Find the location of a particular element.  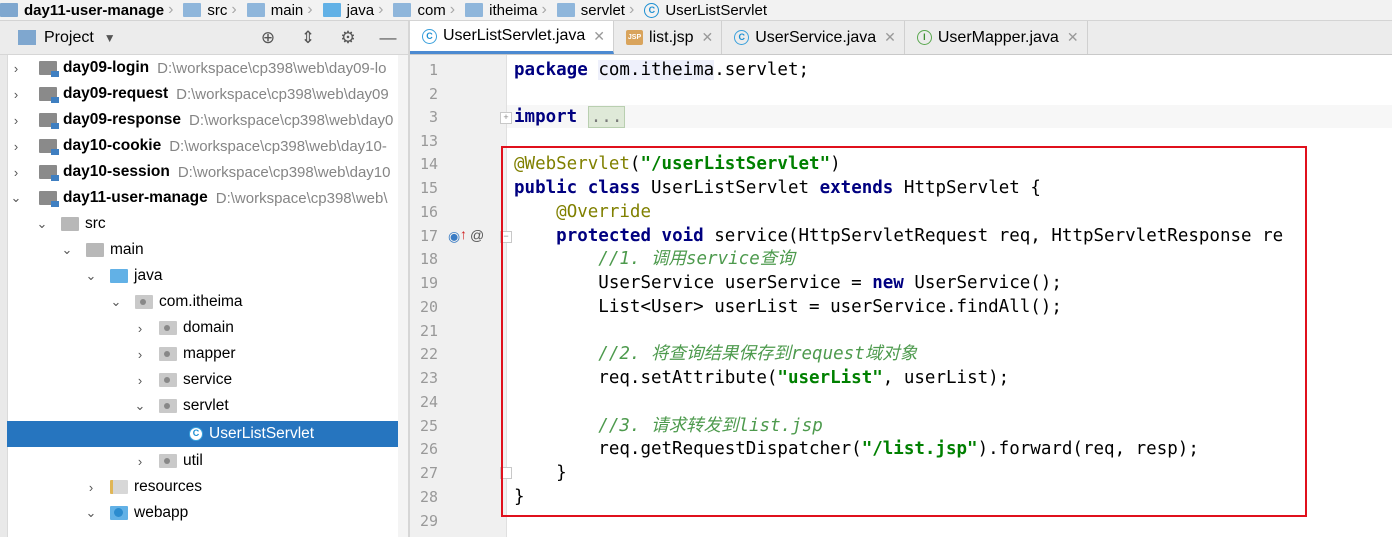

tab-list-jsp: JSP list.jsp ✕ is located at coordinates (668, 37).